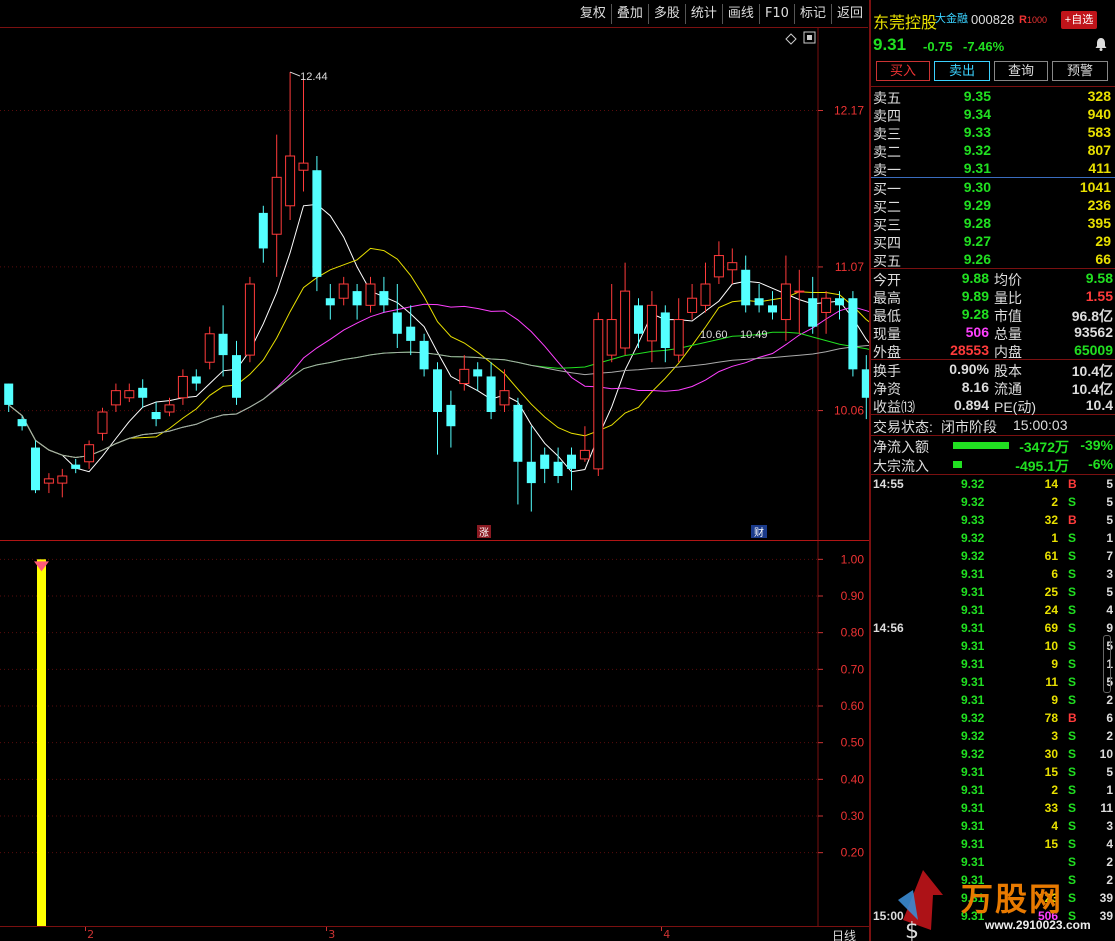 The image size is (1115, 941). I want to click on tick-row: 9.31 2 S 1, so click(993, 790).